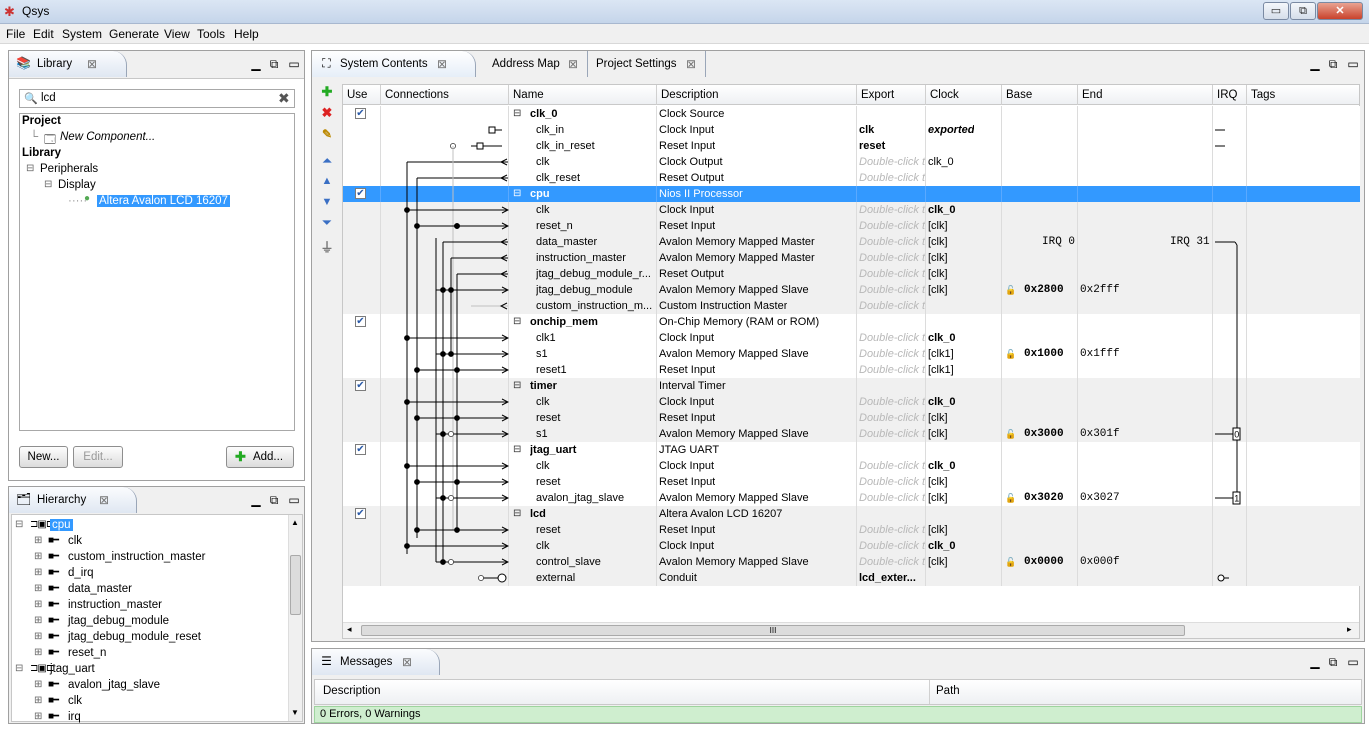 This screenshot has width=1369, height=730. What do you see at coordinates (134, 637) in the screenshot?
I see `hierarchy-interface: jtag_debug_module_reset` at bounding box center [134, 637].